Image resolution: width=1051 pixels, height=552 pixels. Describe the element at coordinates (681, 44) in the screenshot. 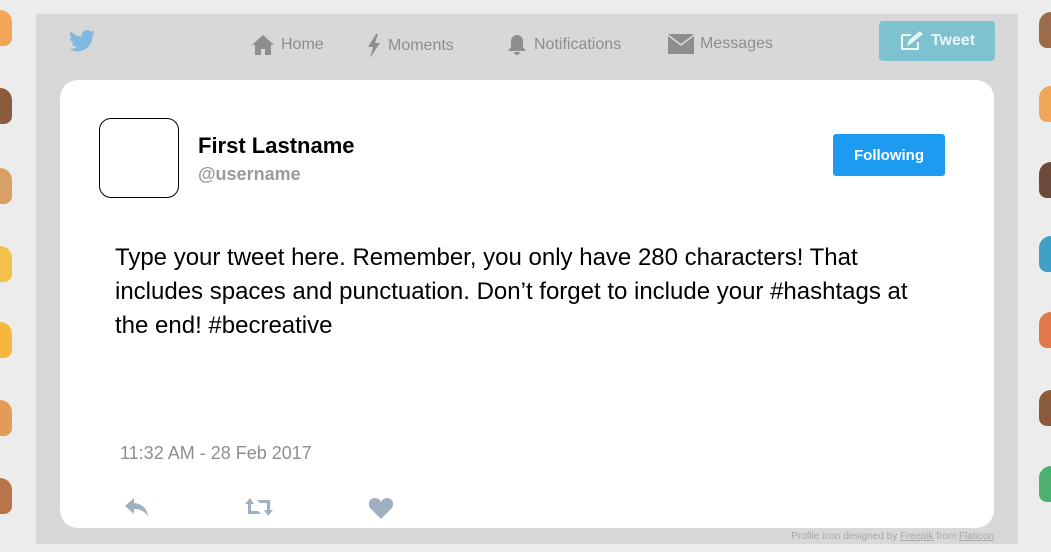

I see `envelope-icon` at that location.